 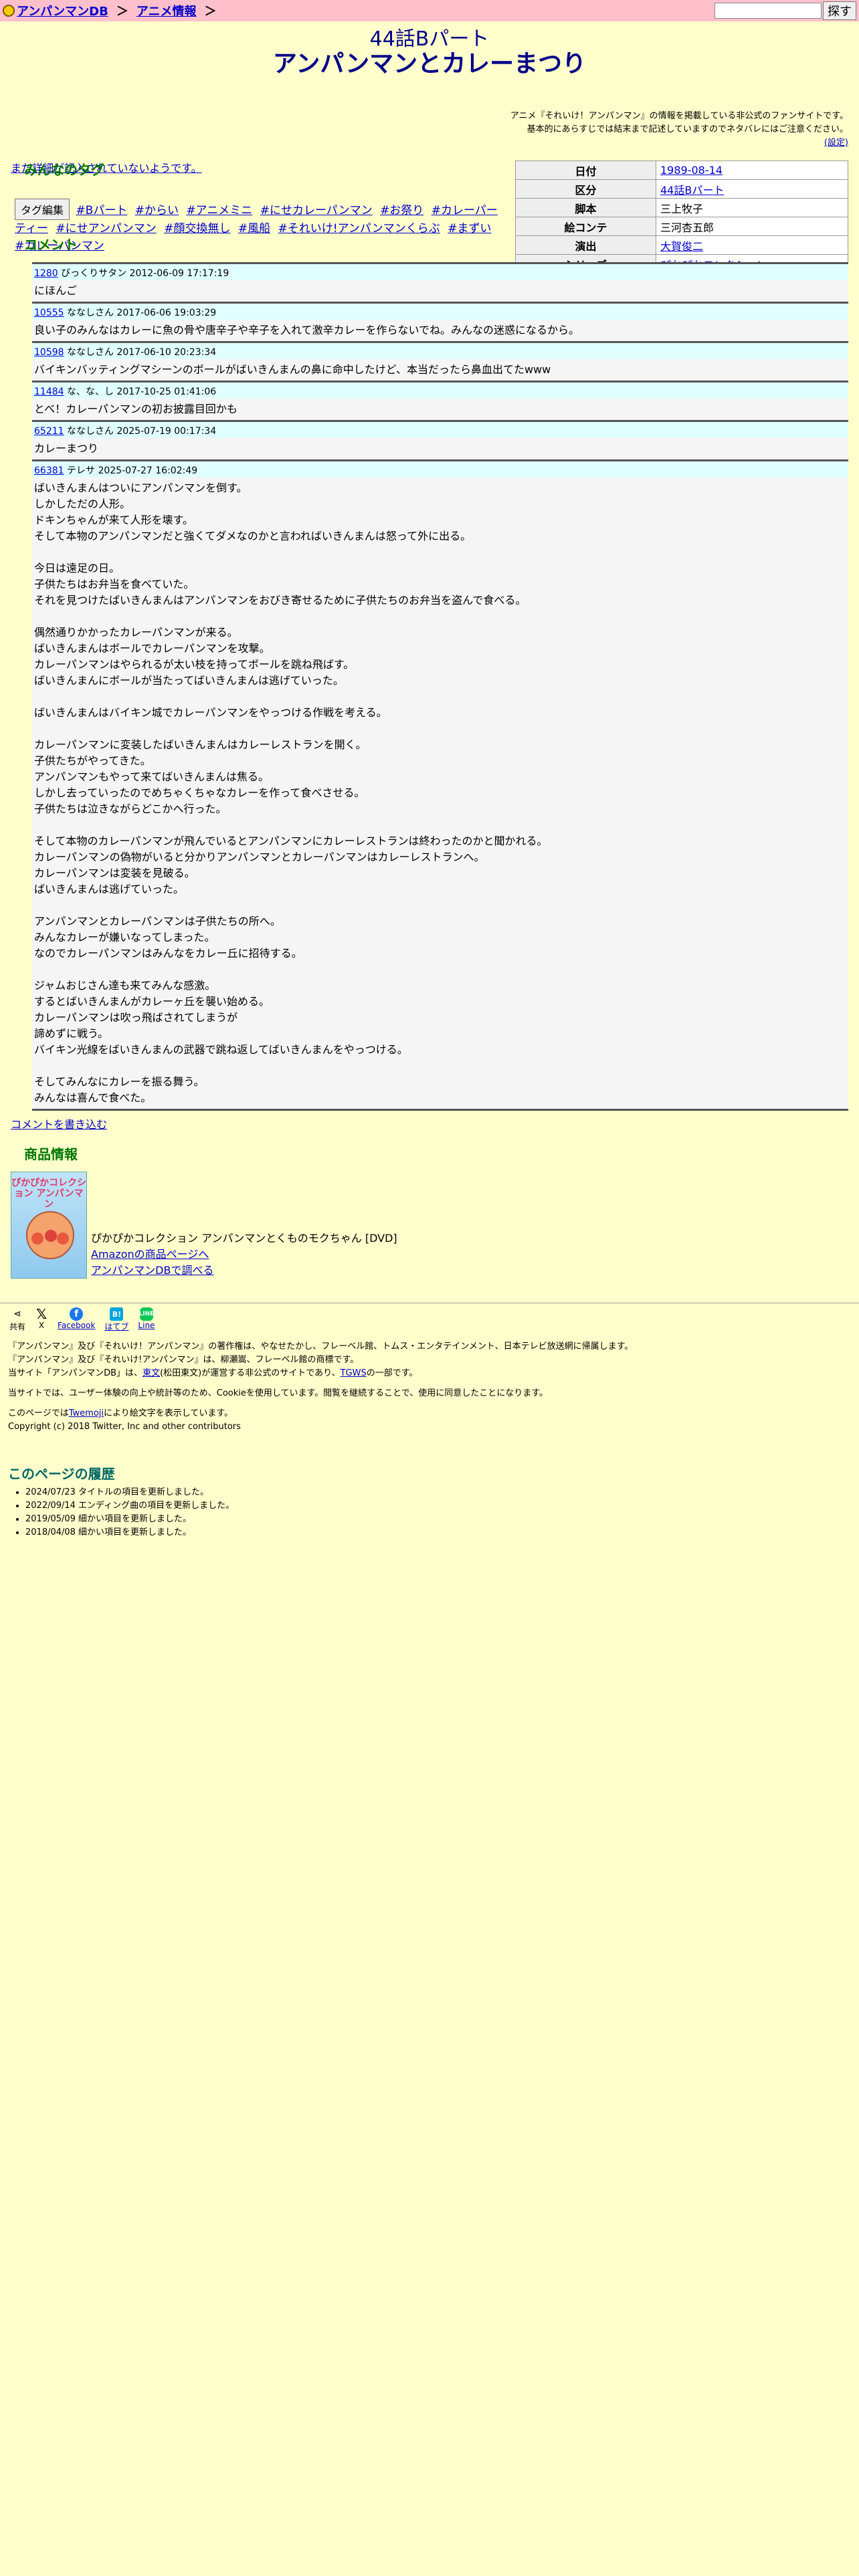 I want to click on comment-body: とべ！カレーパンマンの初お披露目回かも, so click(x=440, y=410).